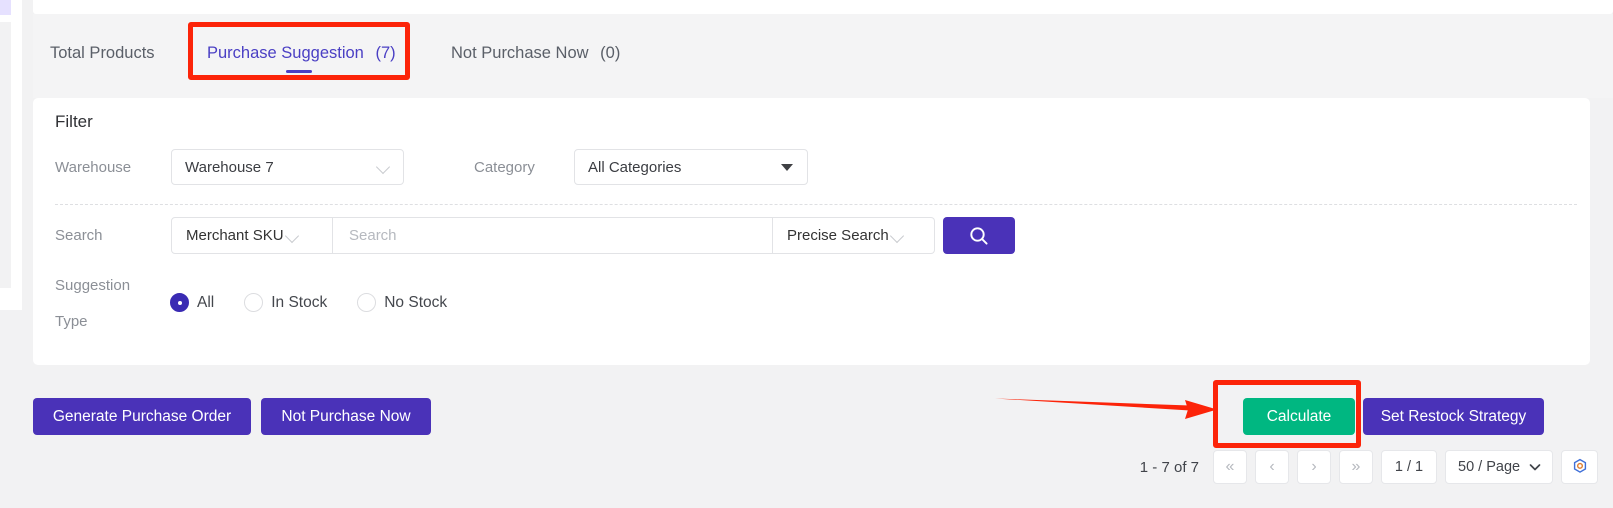 The height and width of the screenshot is (508, 1613). I want to click on triangle-down-icon, so click(787, 167).